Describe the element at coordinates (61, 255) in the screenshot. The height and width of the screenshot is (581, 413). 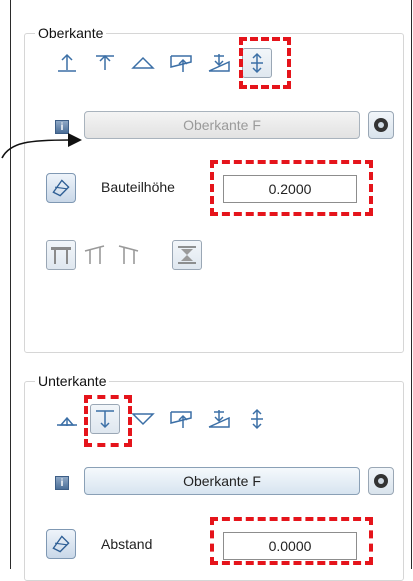
I see `roof-flat-icon` at that location.